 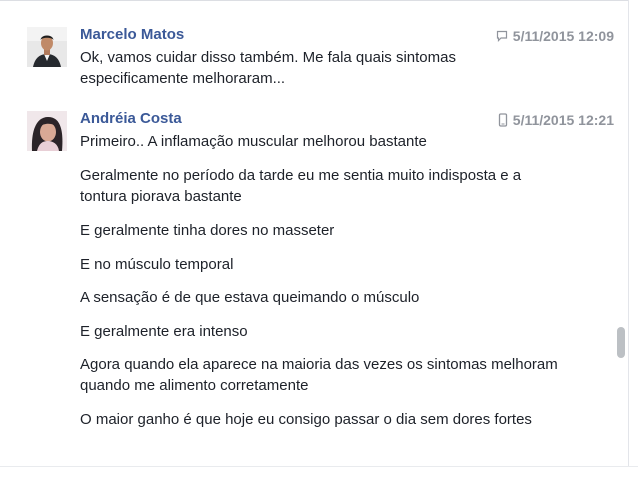 I want to click on avatar-andreia-image, so click(x=47, y=131).